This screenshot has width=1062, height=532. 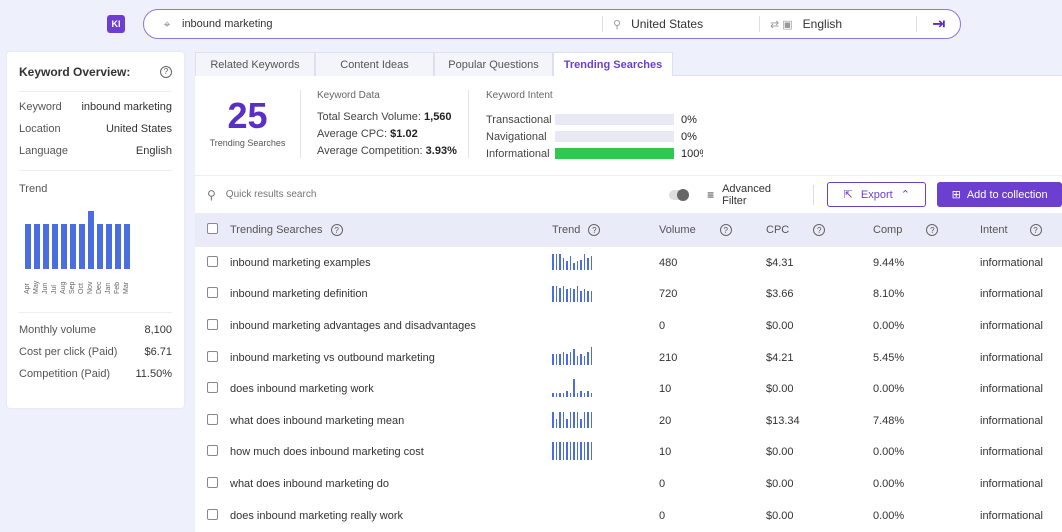 What do you see at coordinates (425, 194) in the screenshot?
I see `quick-search-input` at bounding box center [425, 194].